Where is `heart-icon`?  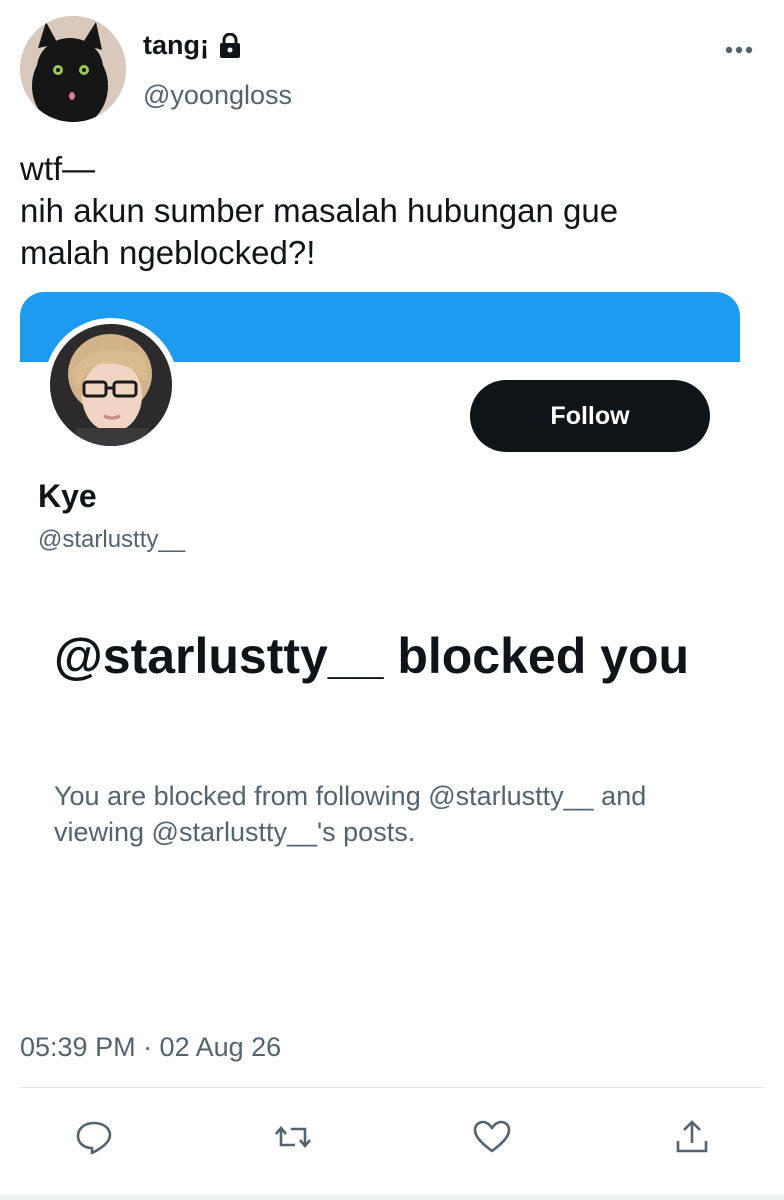 heart-icon is located at coordinates (492, 1136).